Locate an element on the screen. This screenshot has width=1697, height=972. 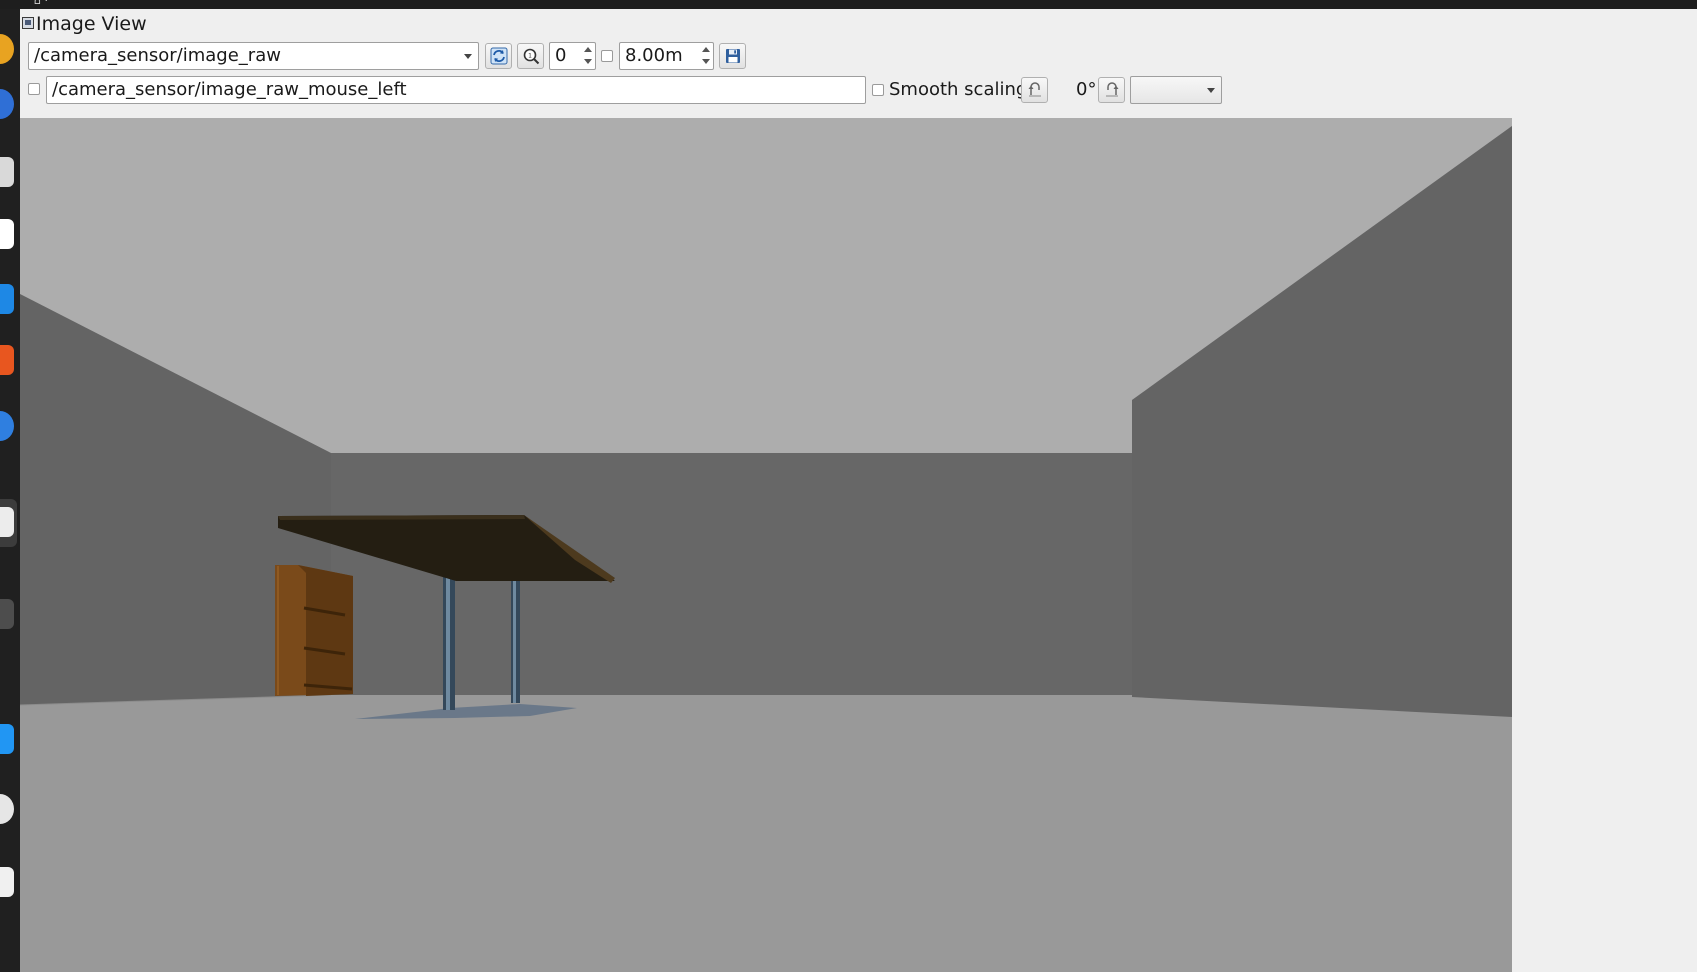
zoom-icon: 1 is located at coordinates (531, 56).